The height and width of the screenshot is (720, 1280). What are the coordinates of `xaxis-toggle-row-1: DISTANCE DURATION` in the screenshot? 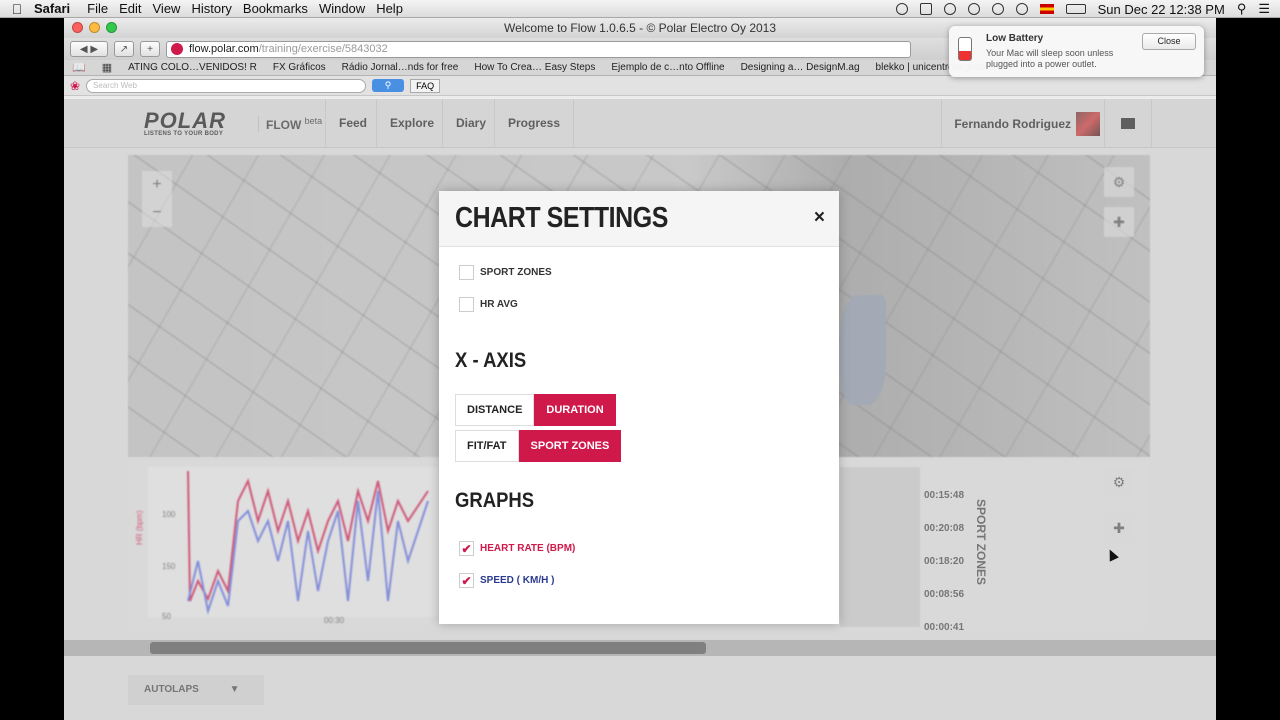 It's located at (535, 410).